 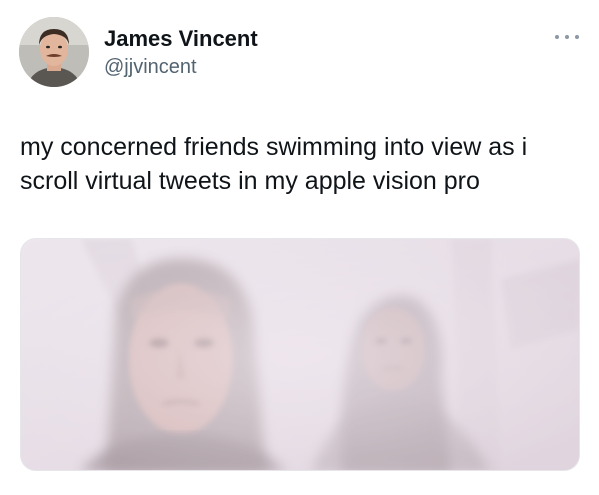 What do you see at coordinates (181, 67) in the screenshot?
I see `author-handle: @jjvincent` at bounding box center [181, 67].